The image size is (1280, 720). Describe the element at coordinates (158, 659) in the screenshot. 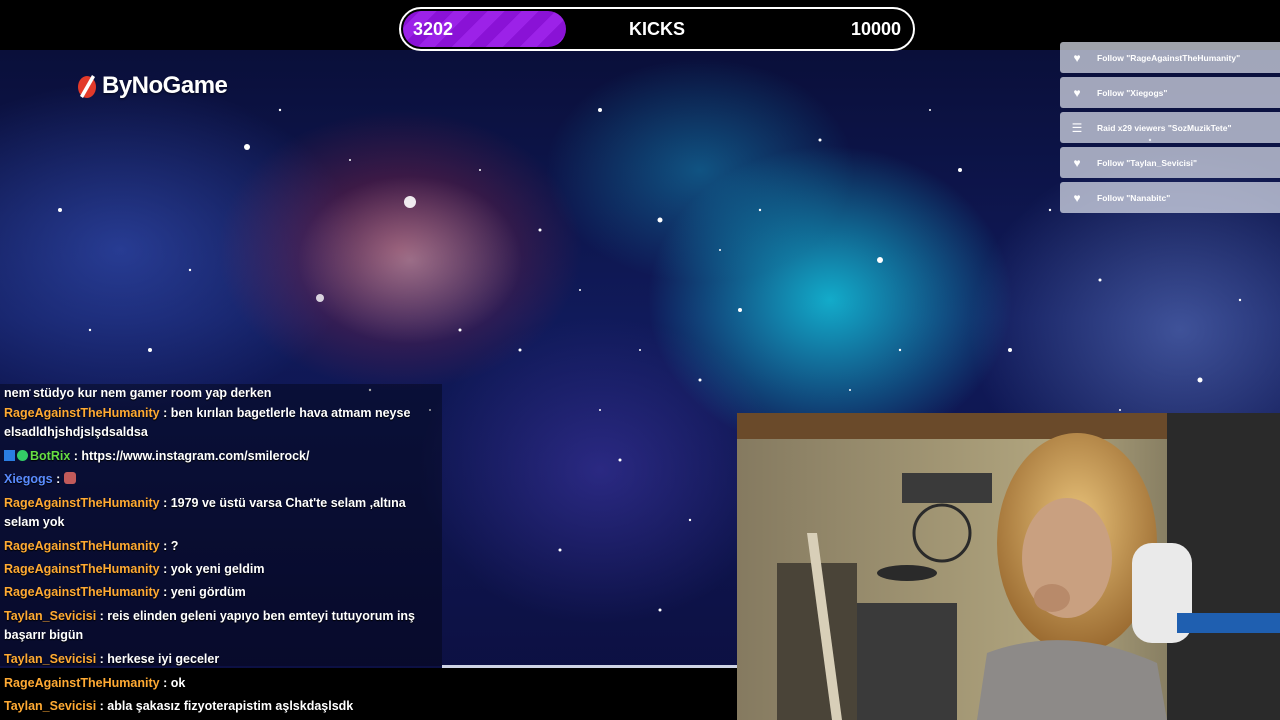

I see `chat-text: : herkese iyi geceler` at that location.